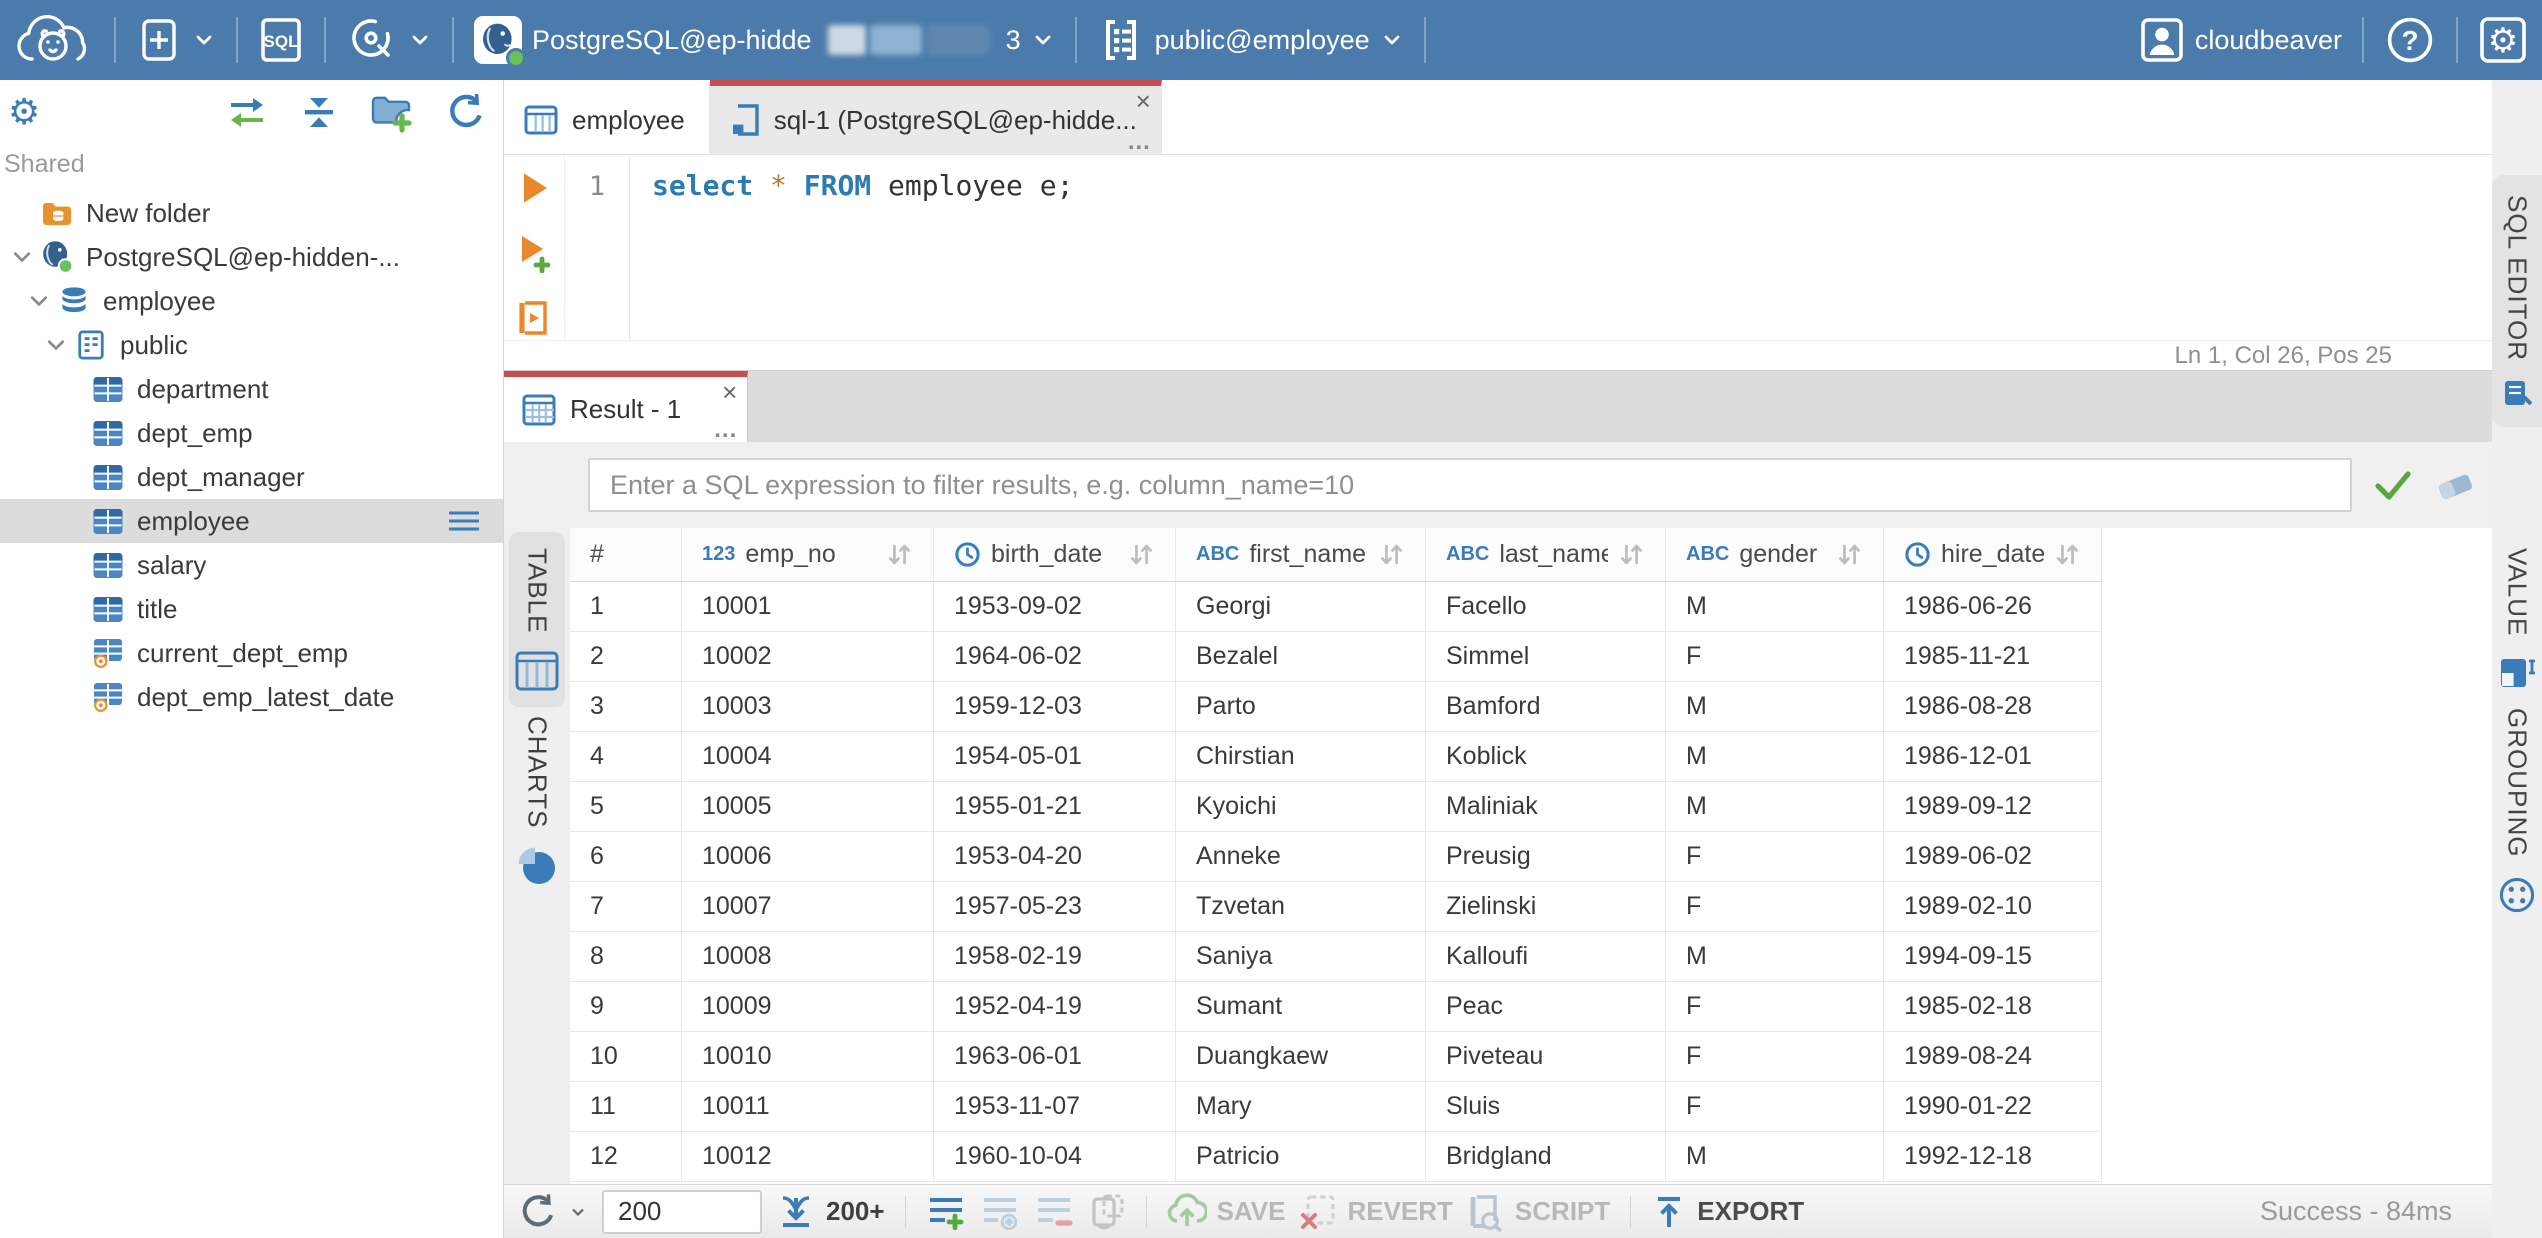 Image resolution: width=2542 pixels, height=1238 pixels. What do you see at coordinates (1546, 907) in the screenshot?
I see `table-cell: Zielinski` at bounding box center [1546, 907].